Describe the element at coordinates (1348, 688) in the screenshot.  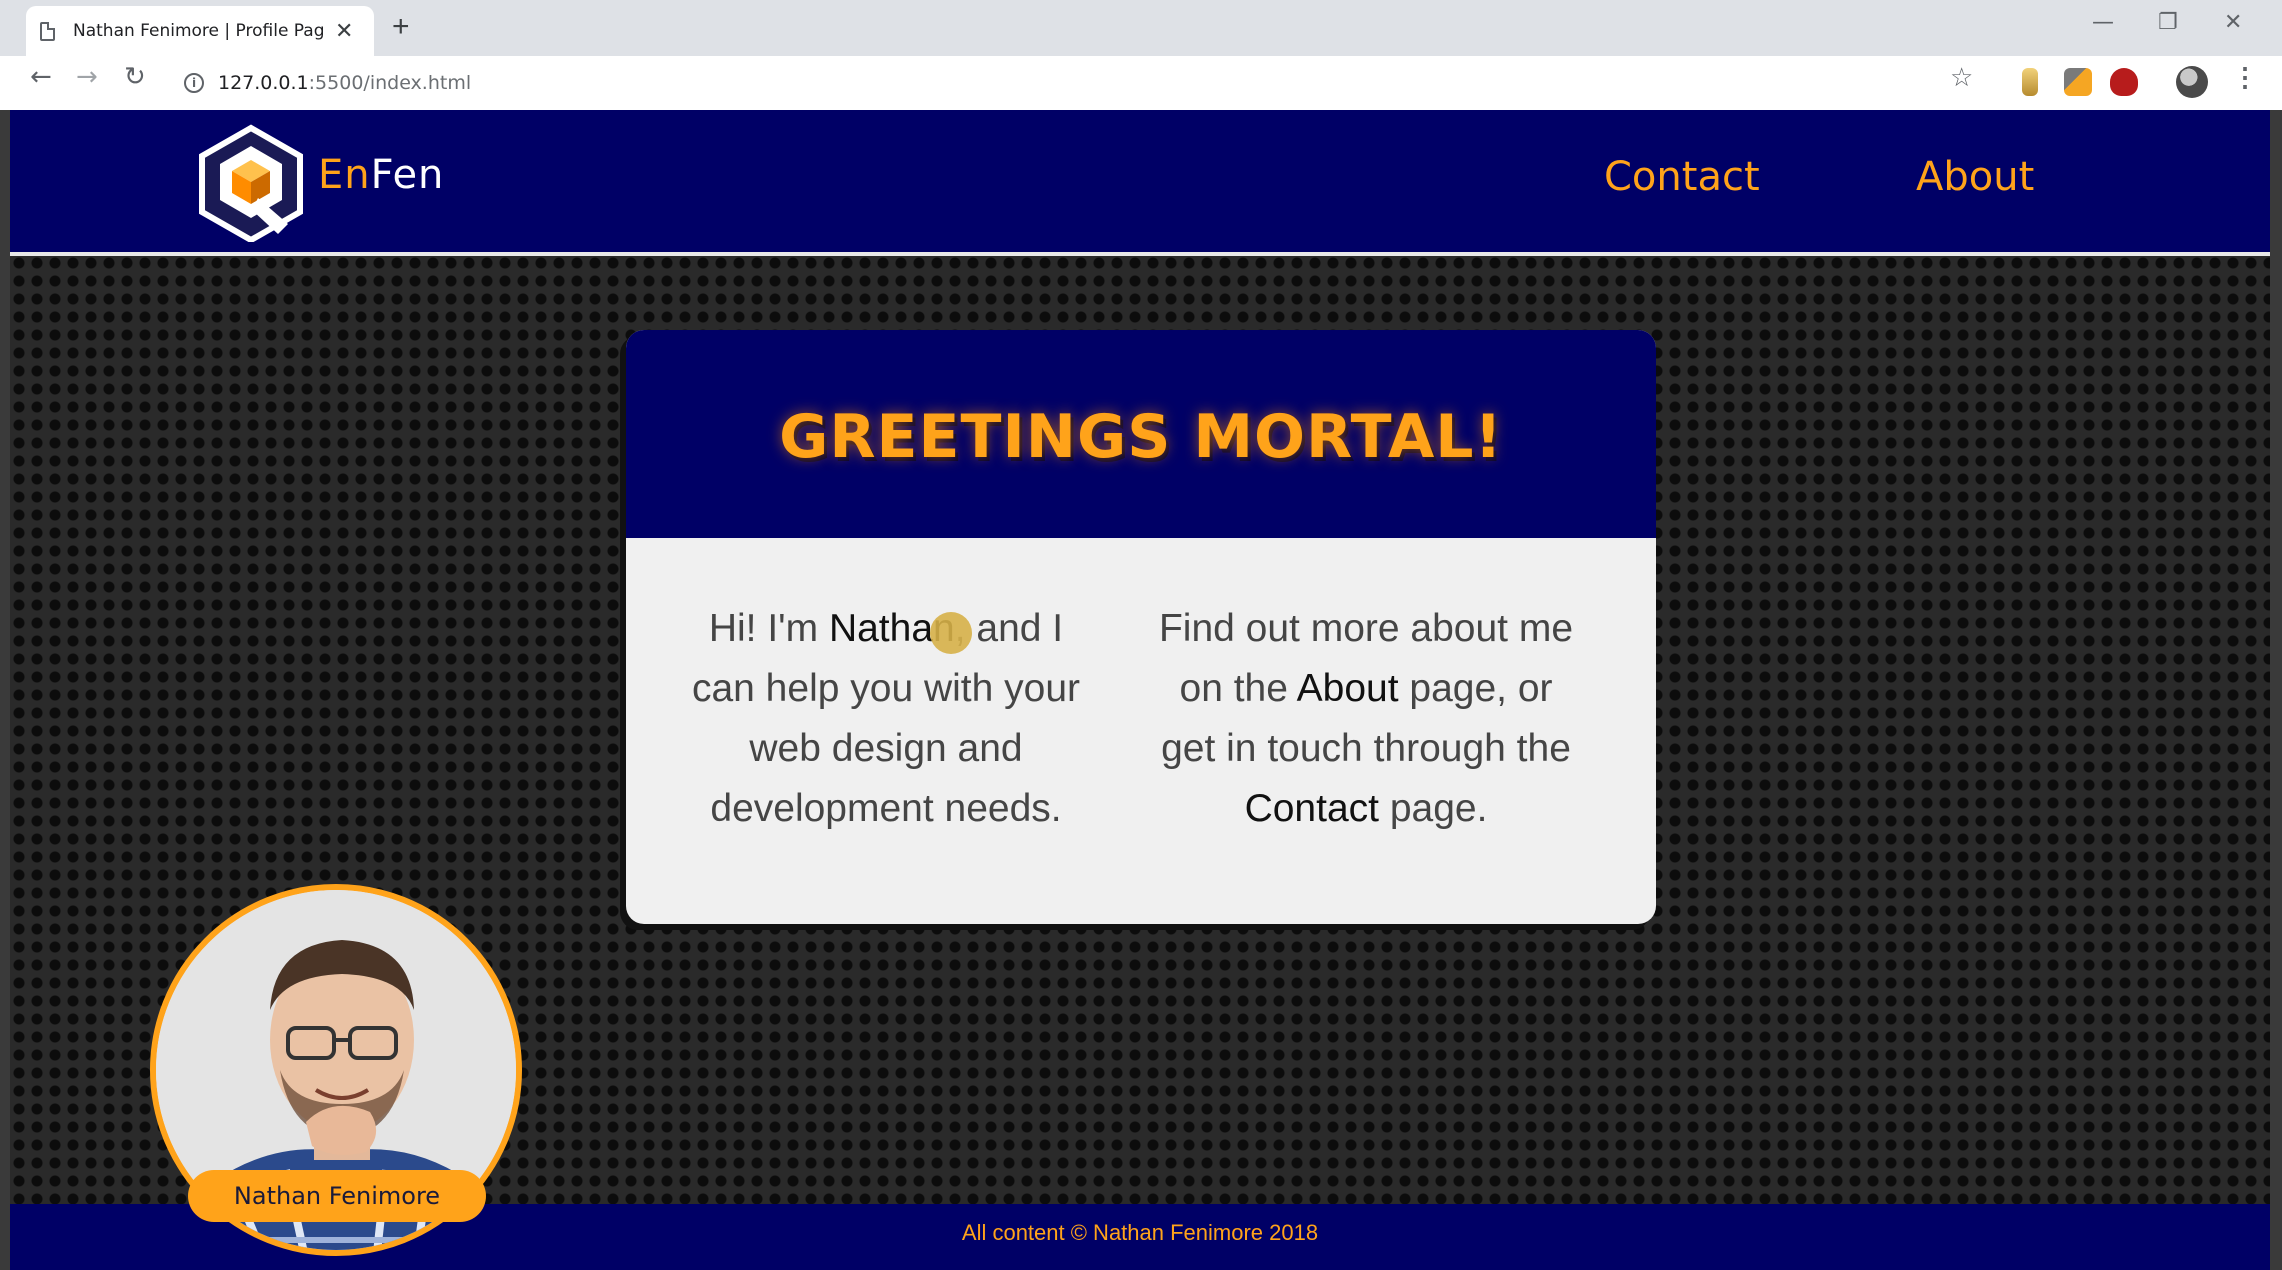
I see `about-inline-link: About` at that location.